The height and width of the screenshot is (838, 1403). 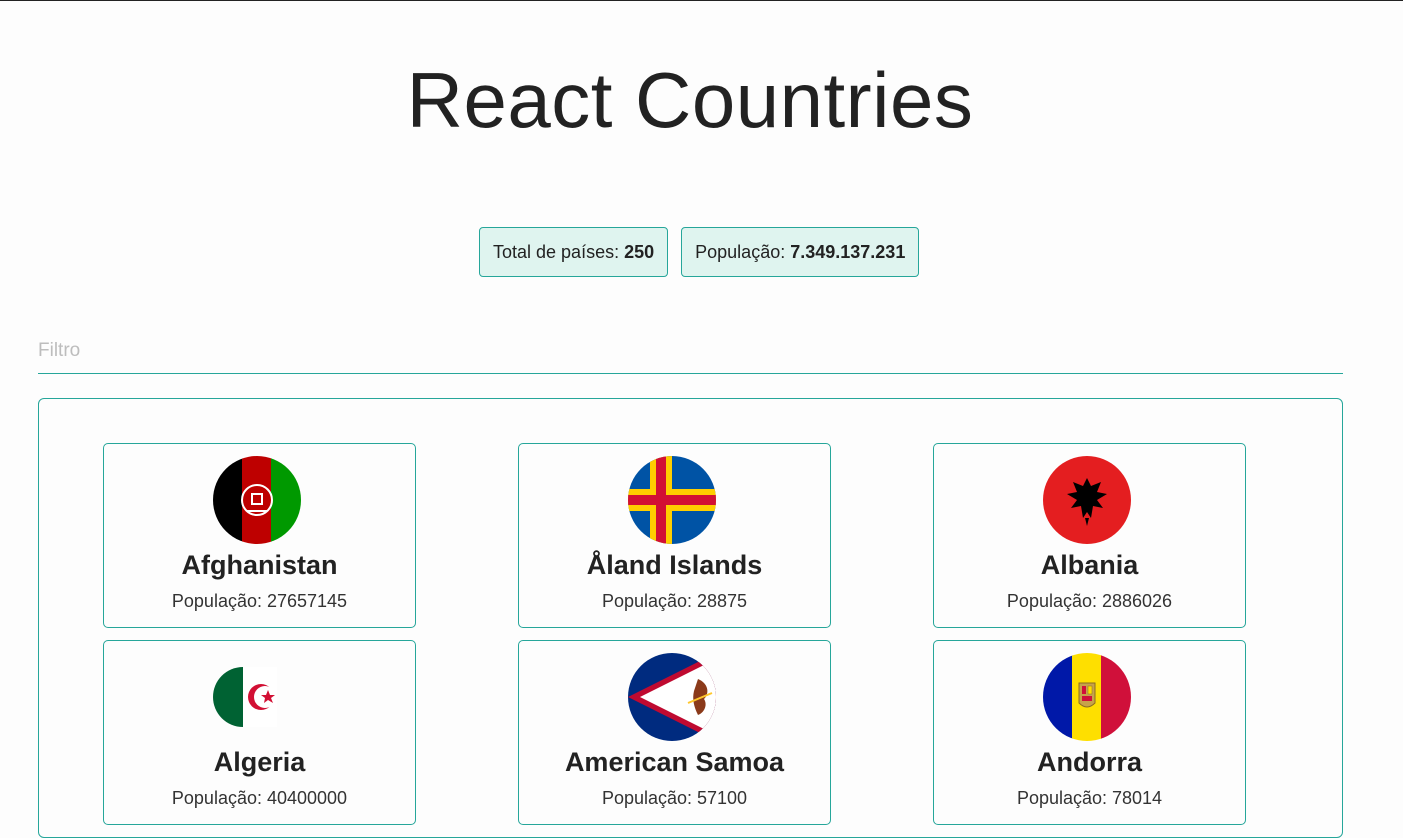 What do you see at coordinates (740, 251) in the screenshot?
I see `total-population-label: População:` at bounding box center [740, 251].